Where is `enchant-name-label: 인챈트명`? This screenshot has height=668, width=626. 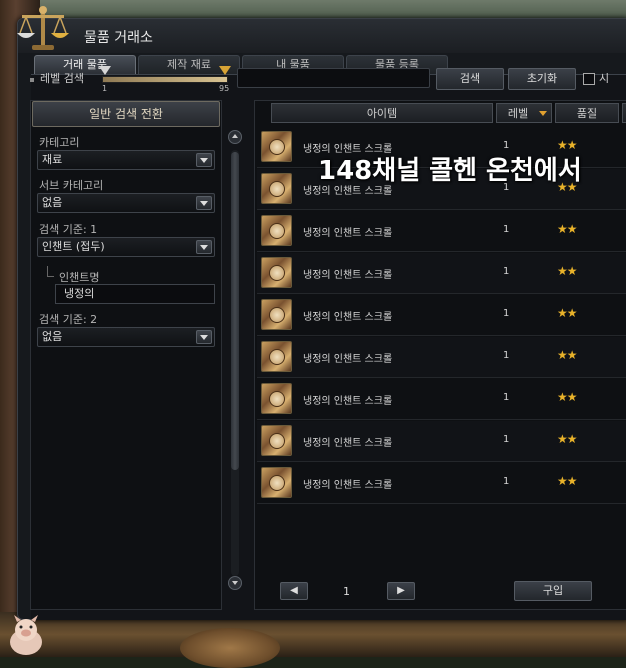 enchant-name-label: 인챈트명 is located at coordinates (79, 277).